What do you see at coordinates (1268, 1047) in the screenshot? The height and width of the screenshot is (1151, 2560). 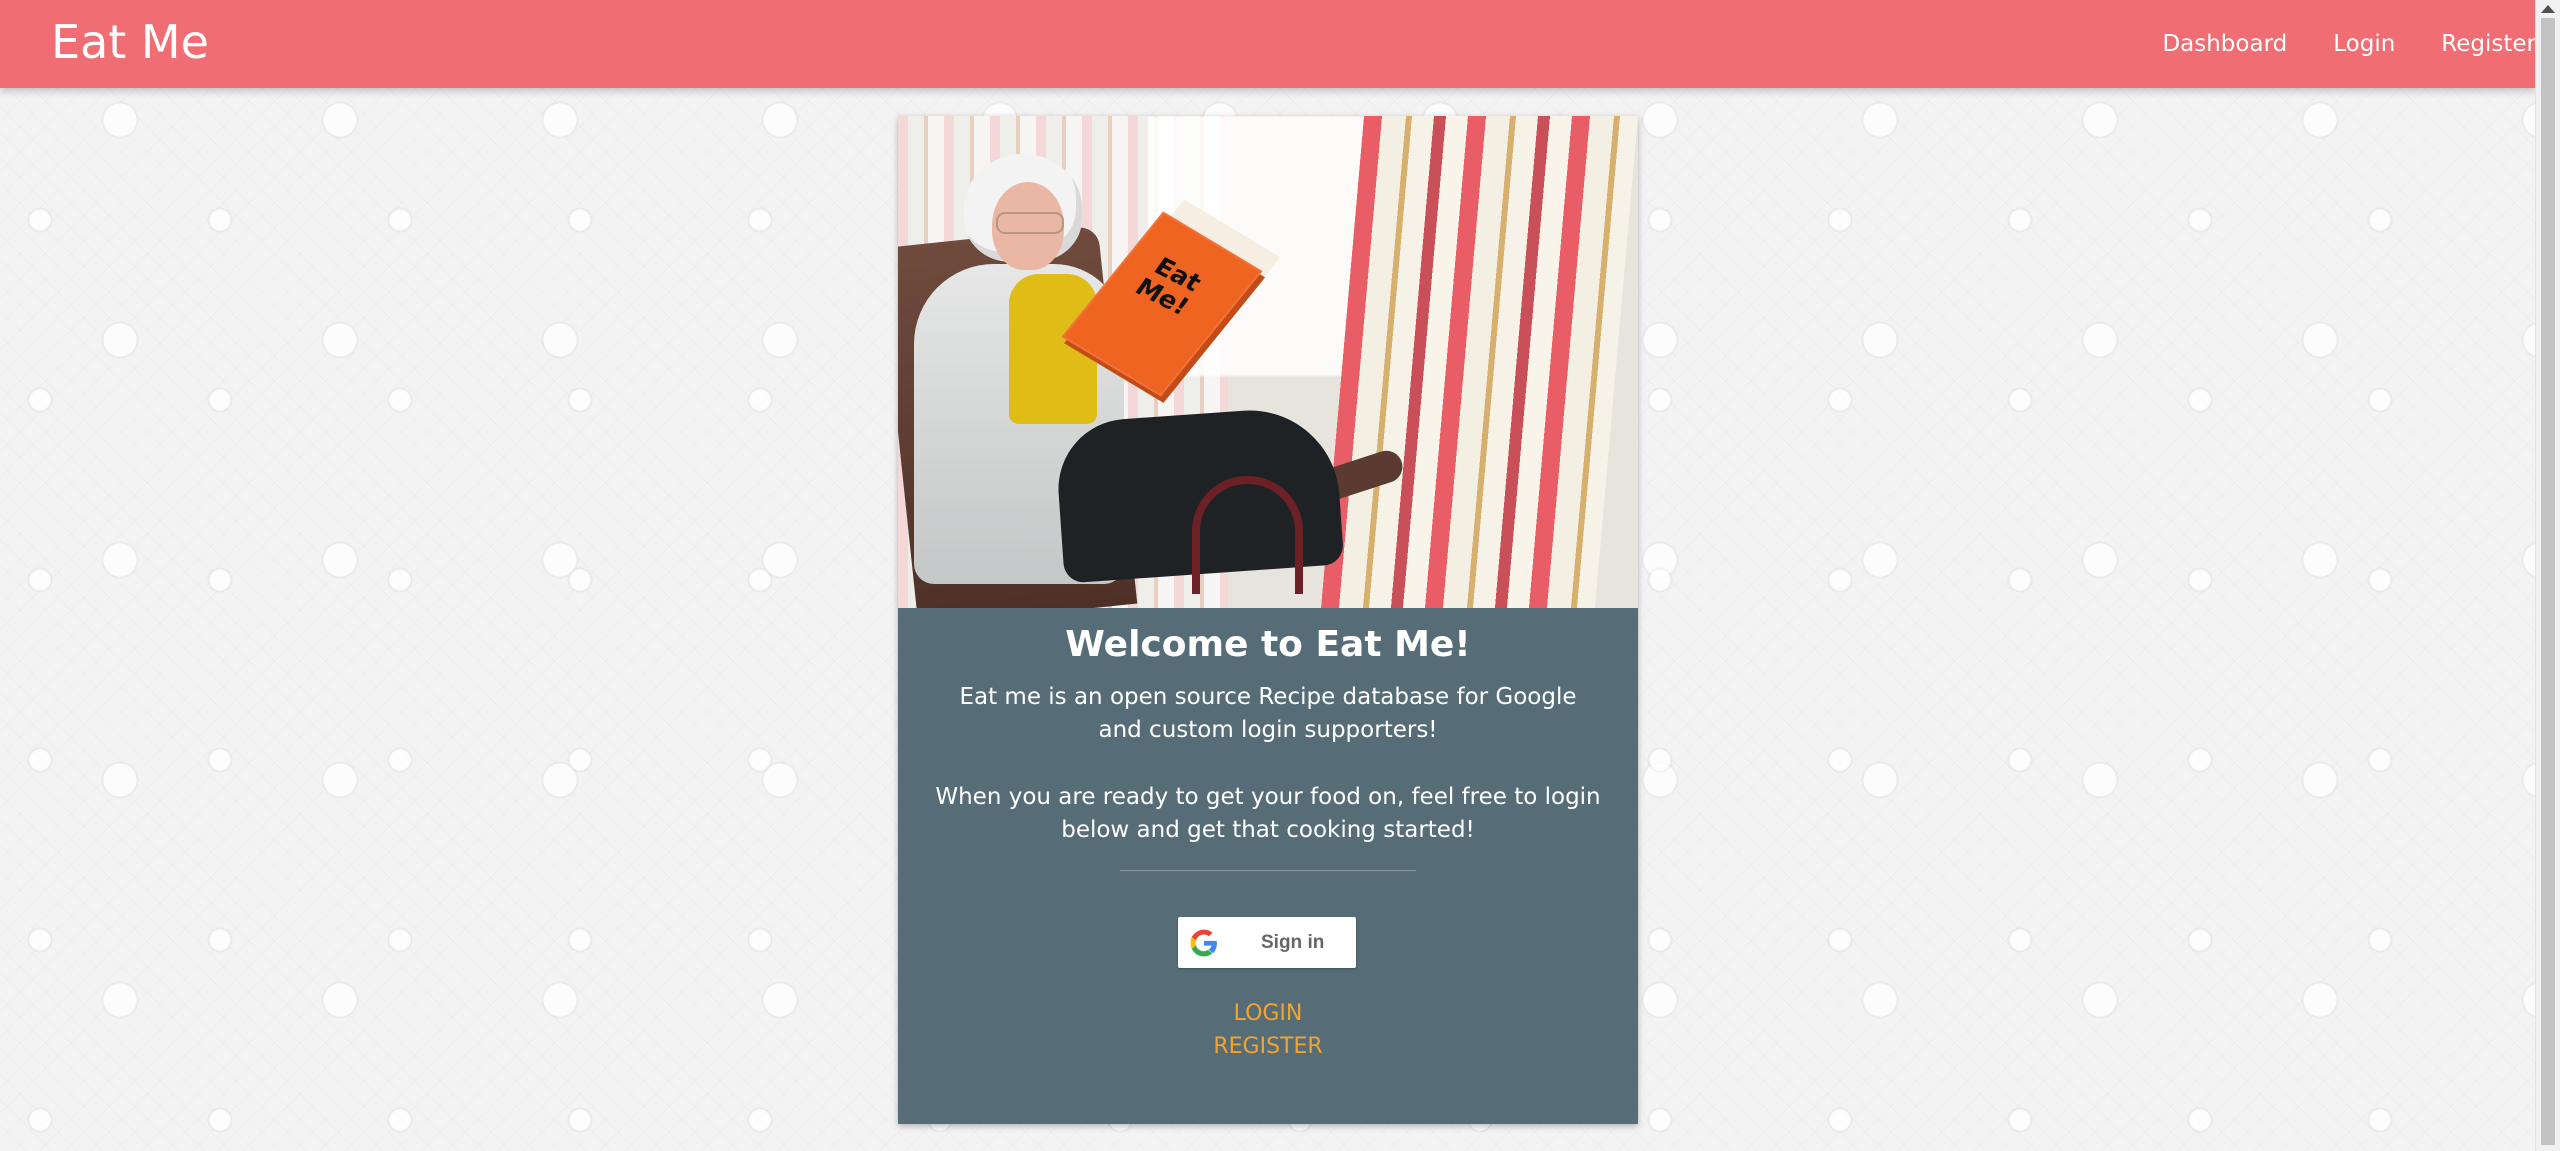 I see `register-link: REGISTER` at bounding box center [1268, 1047].